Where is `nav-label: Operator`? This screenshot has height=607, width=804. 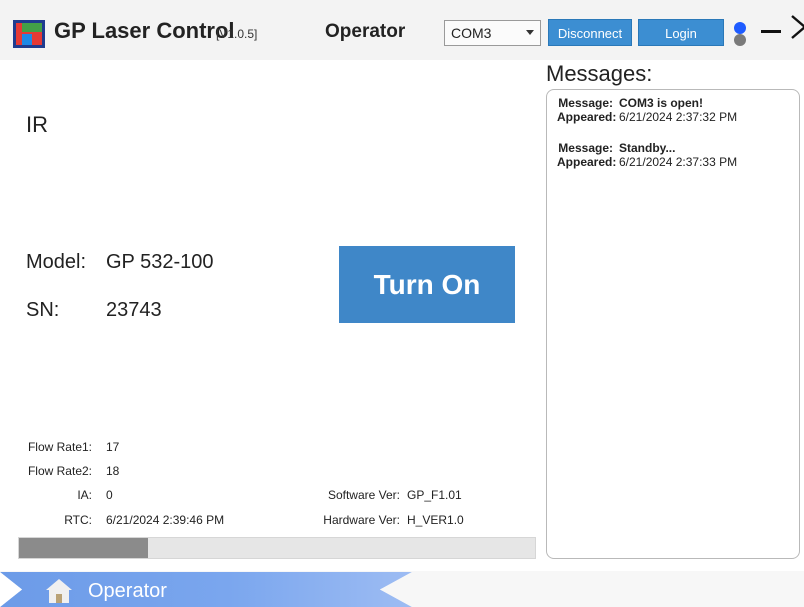 nav-label: Operator is located at coordinates (127, 591).